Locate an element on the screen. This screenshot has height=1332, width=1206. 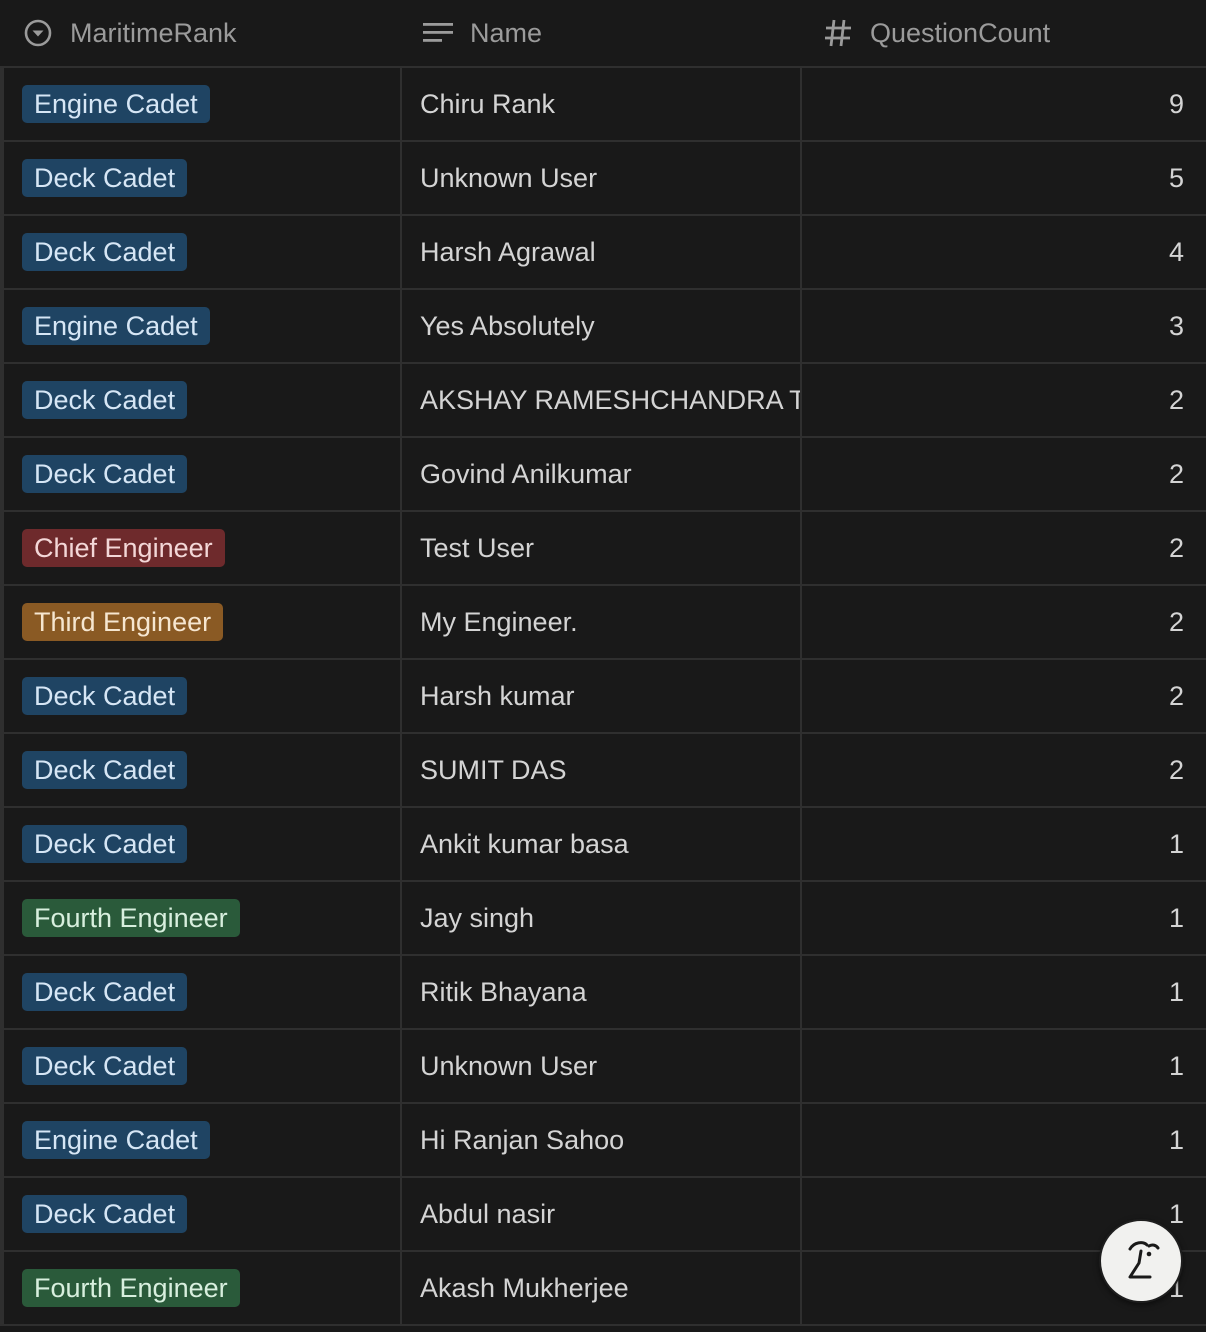
cell-name: Jay singh is located at coordinates (600, 918).